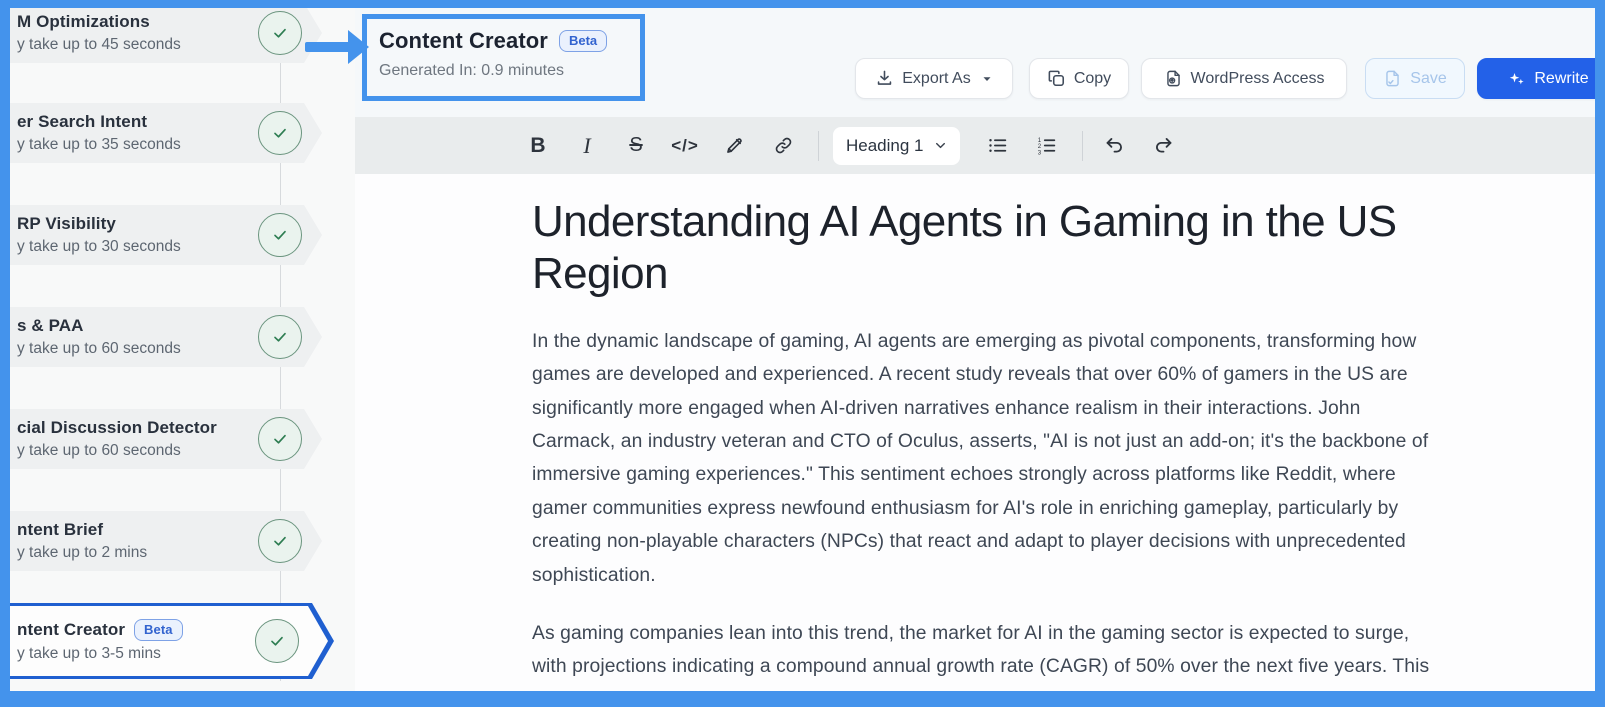  I want to click on bullet-list-icon, so click(998, 145).